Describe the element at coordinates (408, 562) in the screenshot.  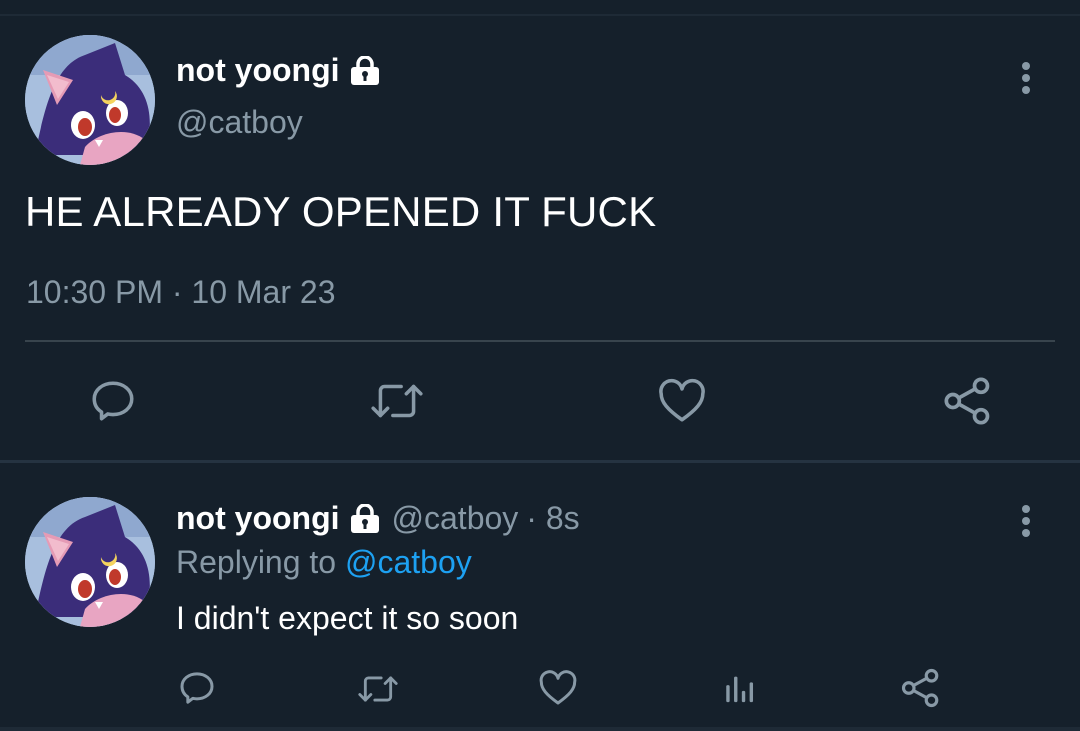
I see `mention-link: @catboy` at that location.